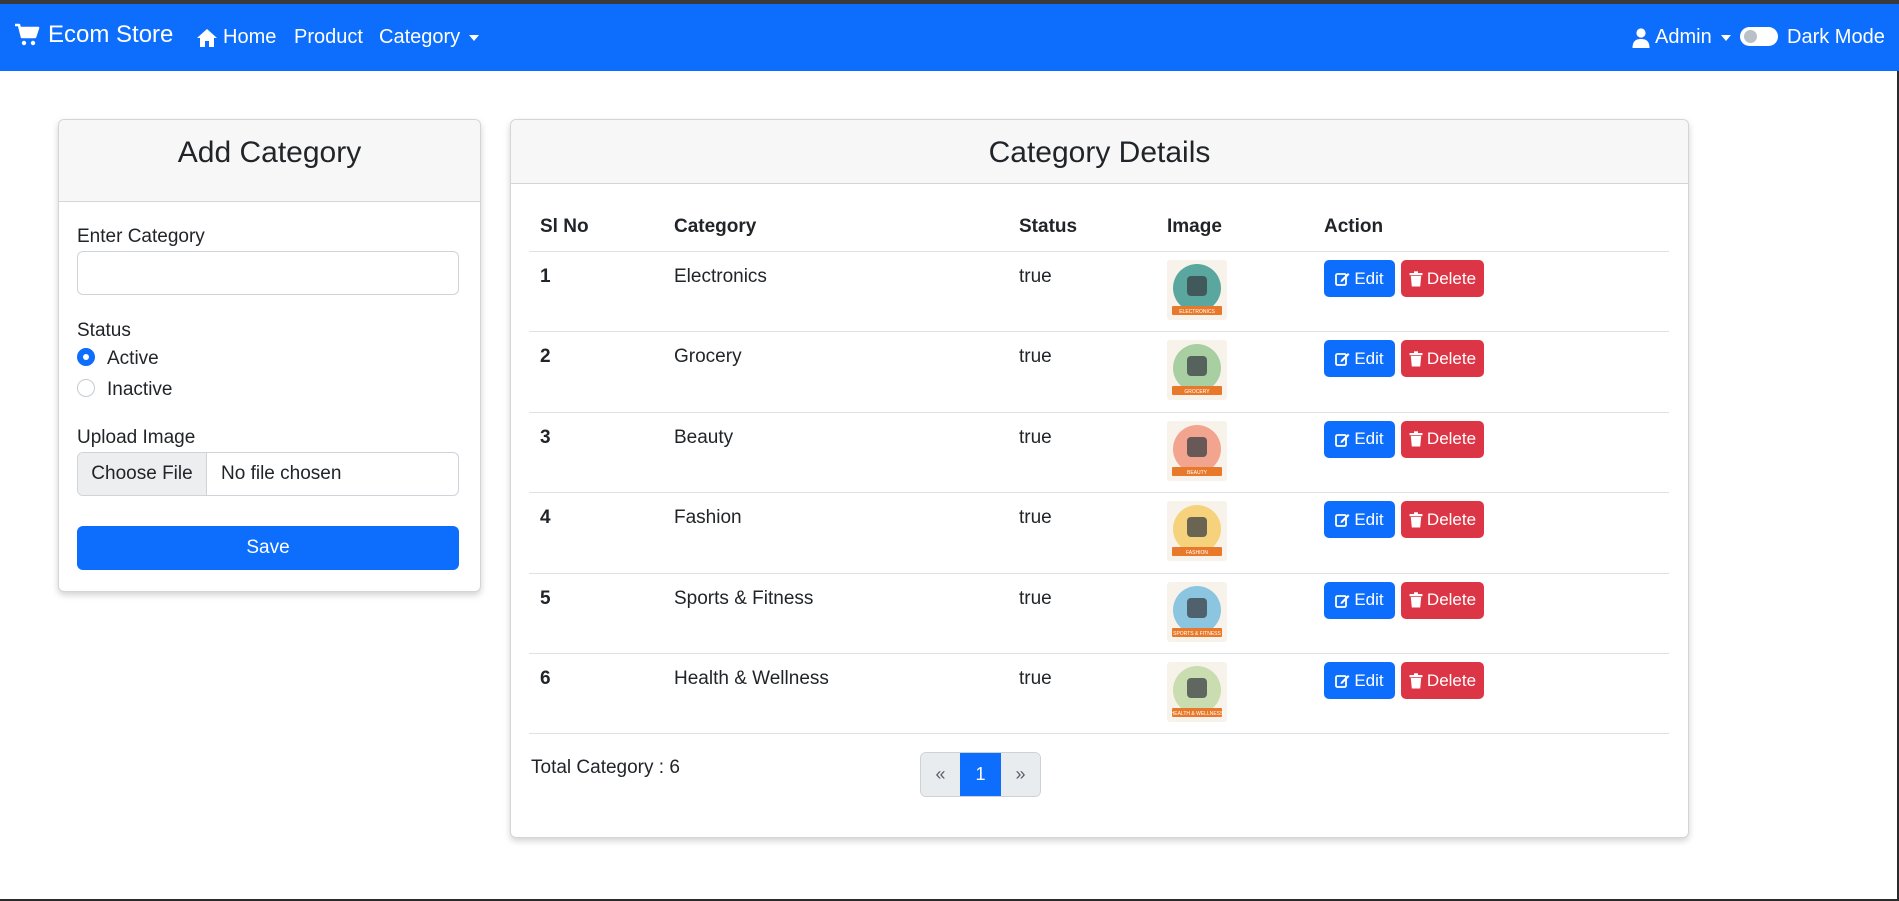  What do you see at coordinates (751, 678) in the screenshot?
I see `row-category-name: Health & Wellness` at bounding box center [751, 678].